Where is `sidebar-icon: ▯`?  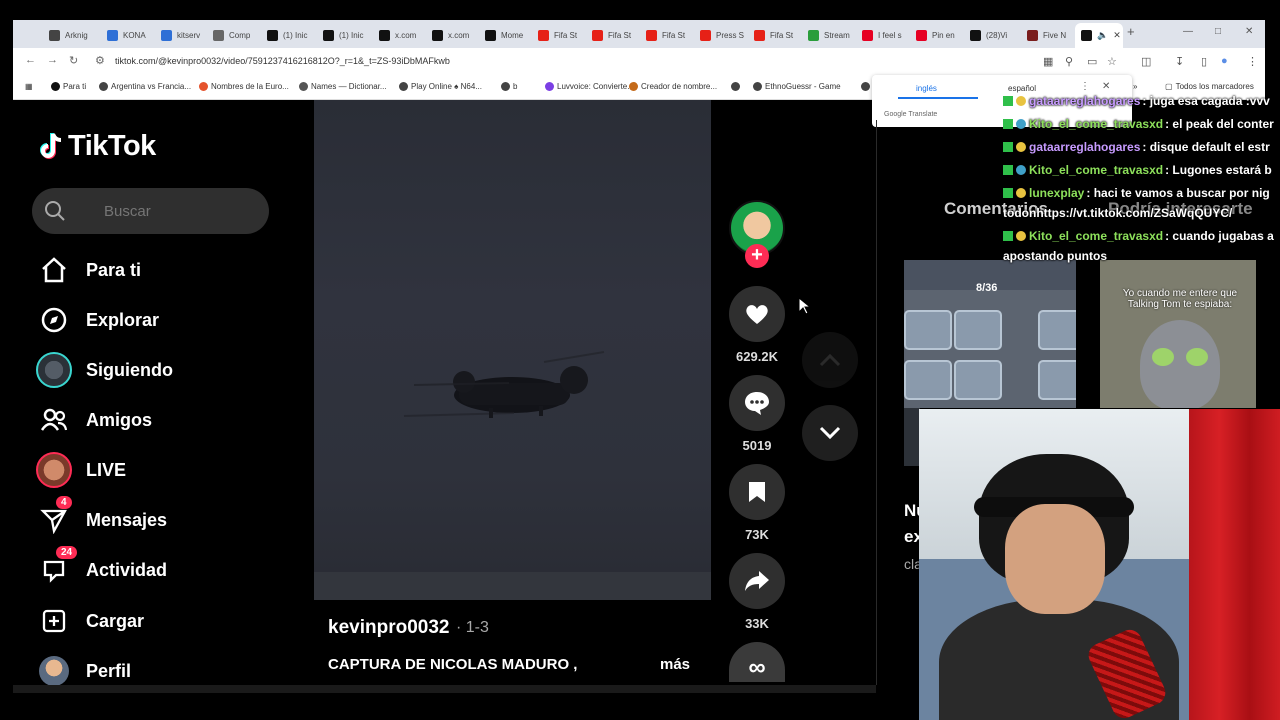
sidebar-icon: ▯ is located at coordinates (1204, 61).